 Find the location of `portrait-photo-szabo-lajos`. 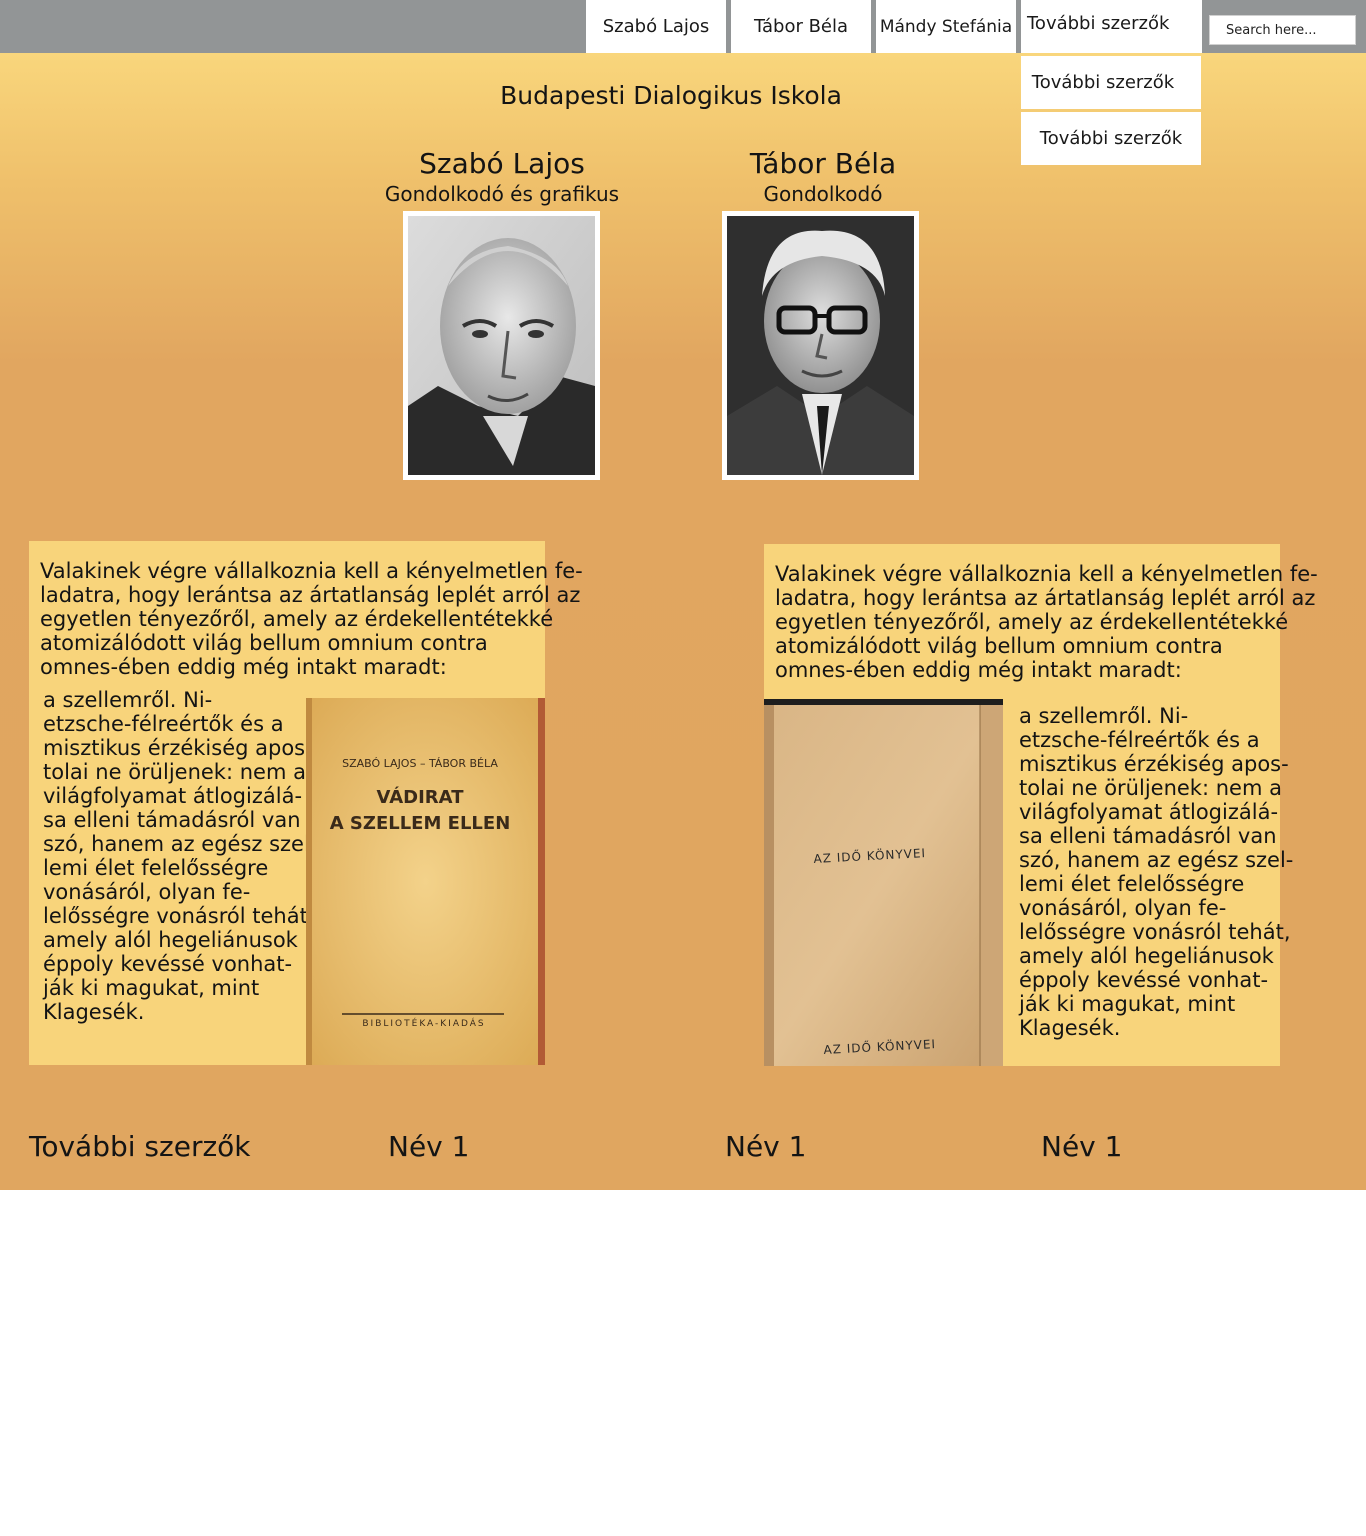

portrait-photo-szabo-lajos is located at coordinates (501, 345).